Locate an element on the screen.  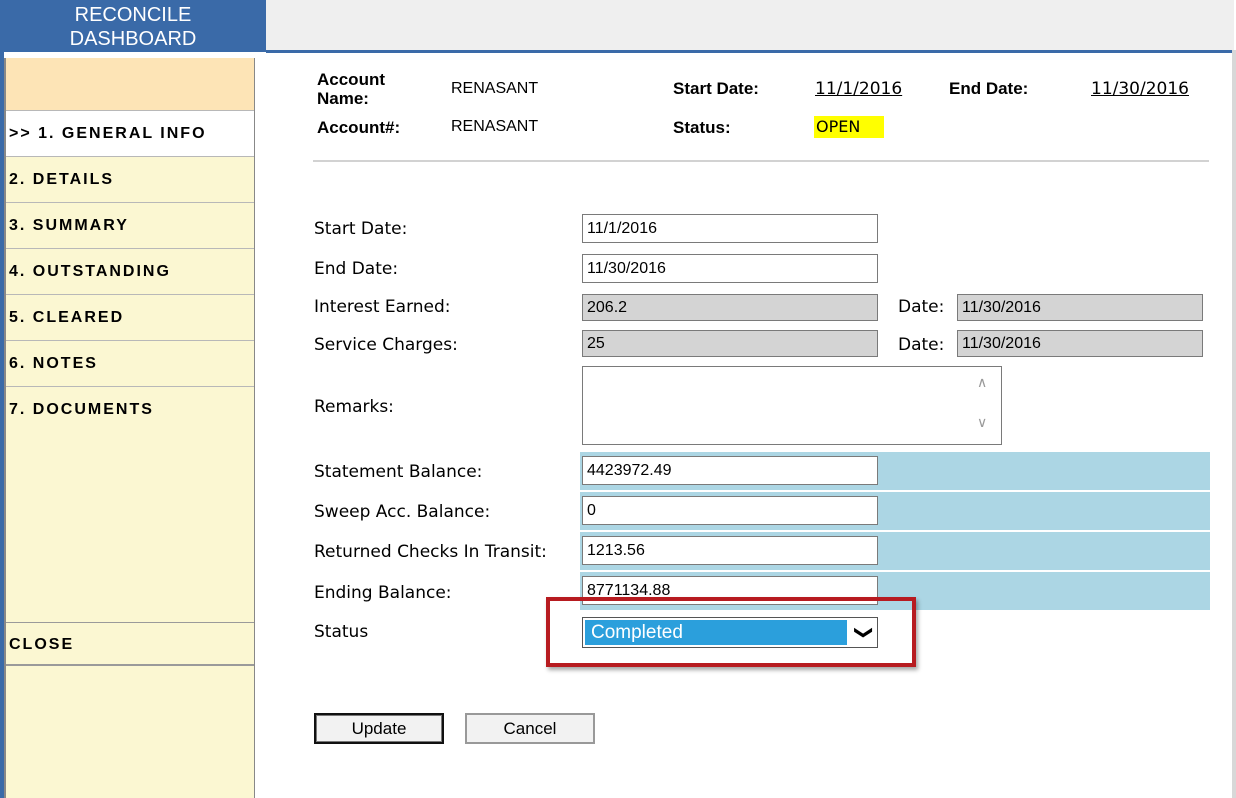
interest-date-input: 11/30/2016 is located at coordinates (1080, 307).